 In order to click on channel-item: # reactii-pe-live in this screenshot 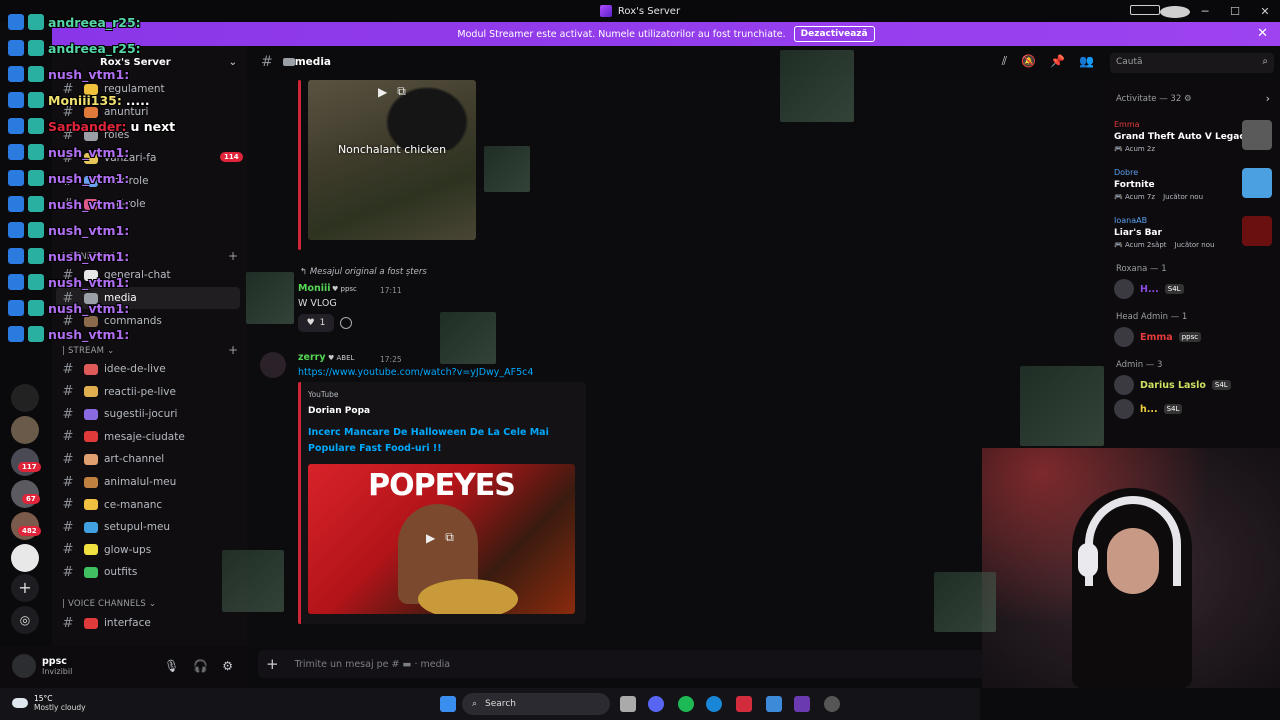, I will do `click(148, 392)`.